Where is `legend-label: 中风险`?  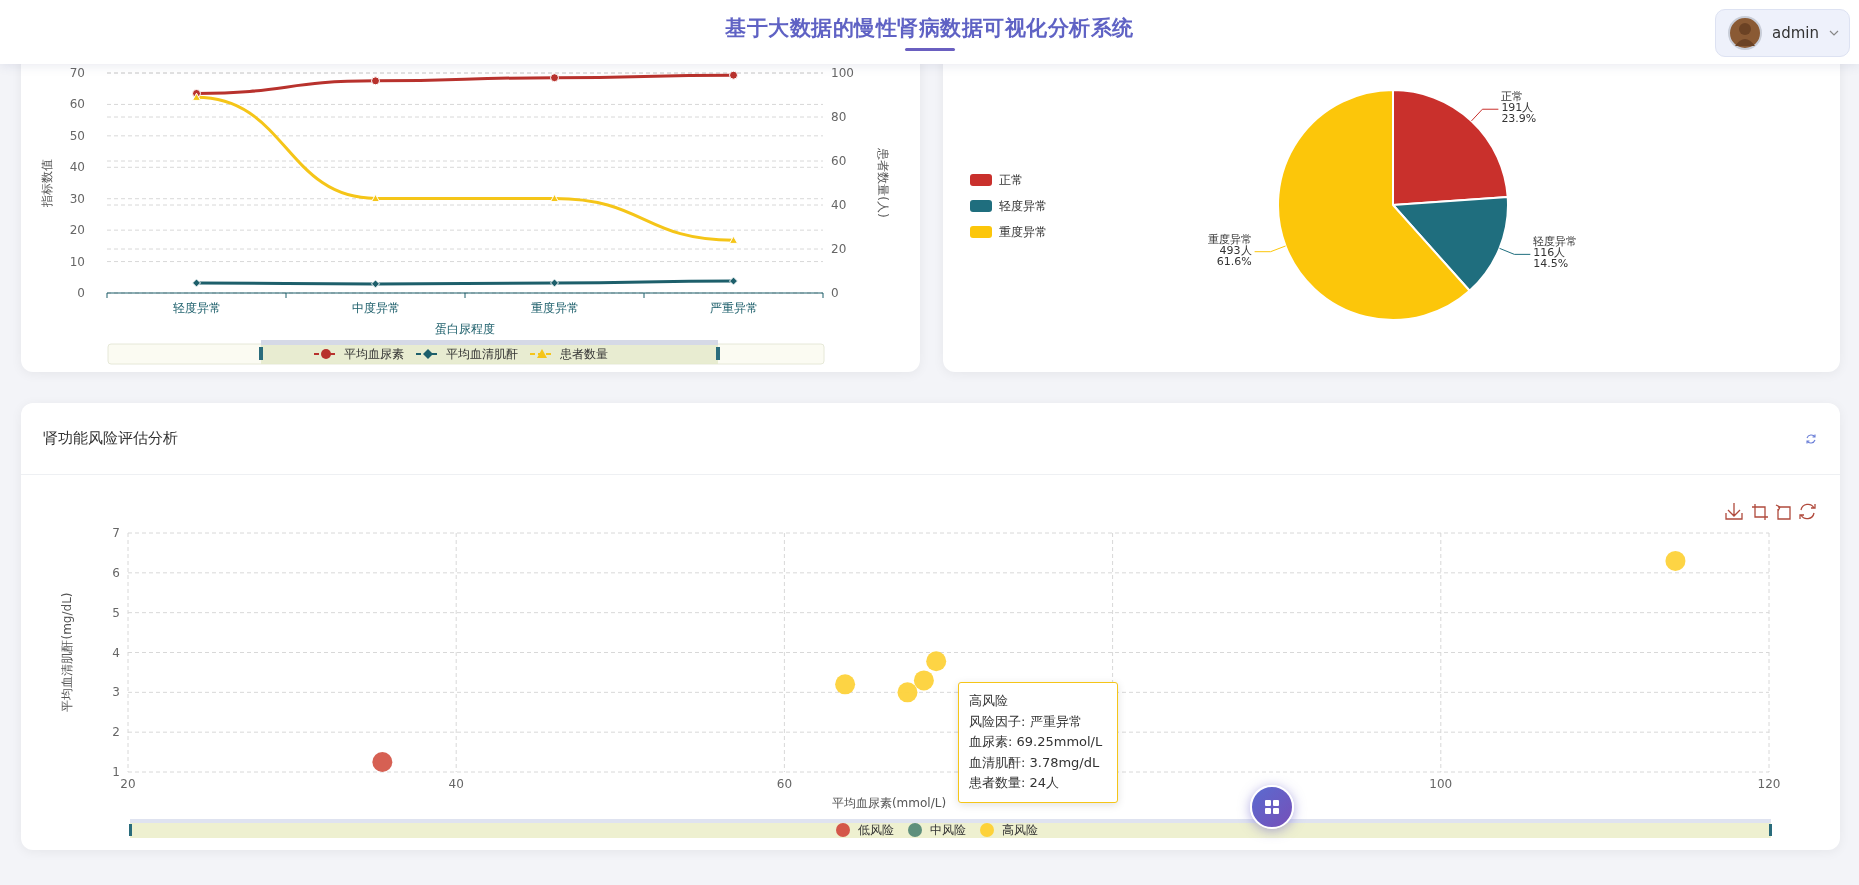
legend-label: 中风险 is located at coordinates (948, 830).